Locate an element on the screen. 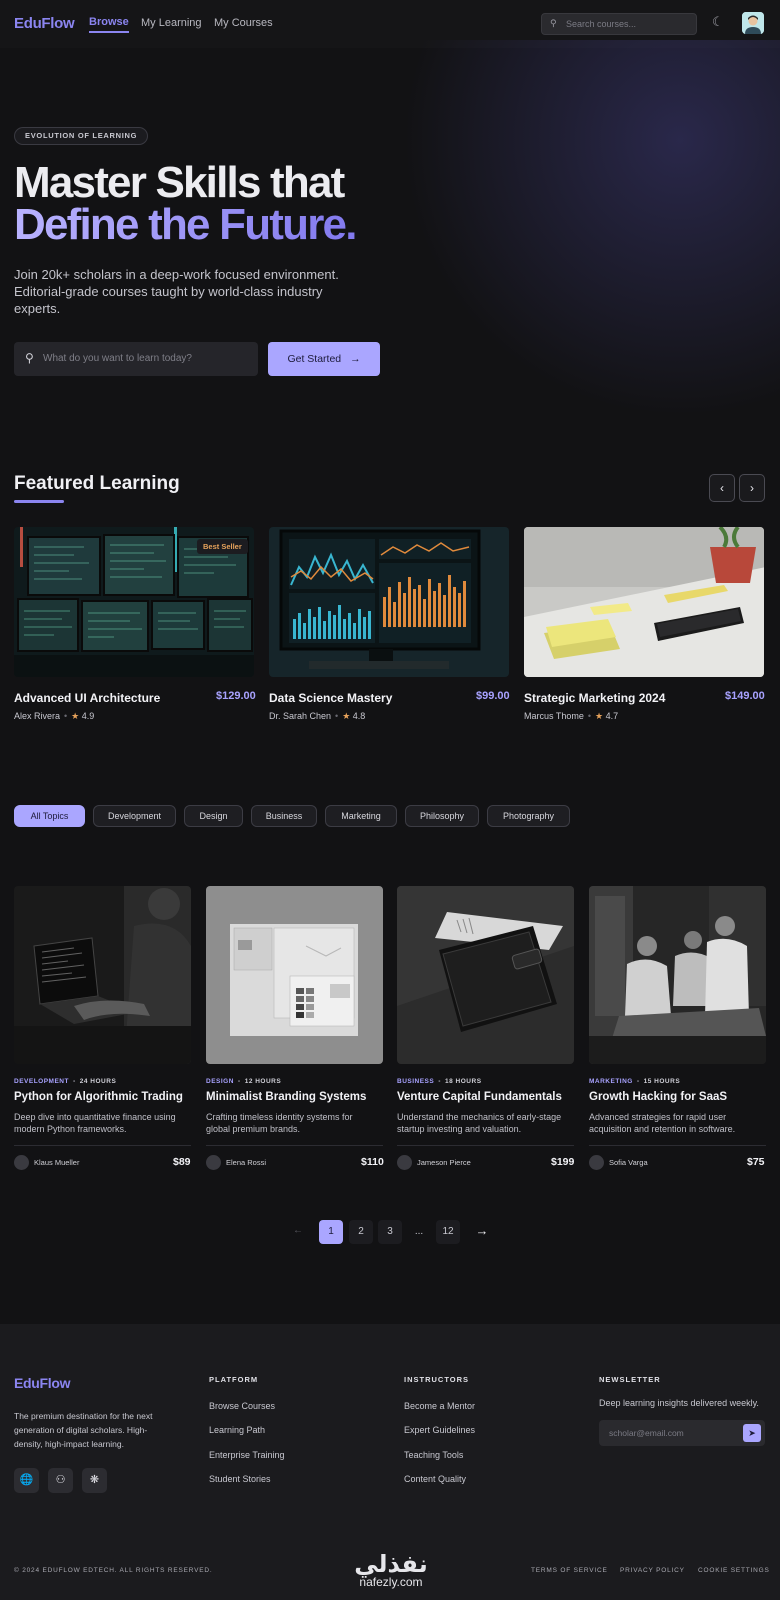 The width and height of the screenshot is (780, 1600). newsletter-email-input: scholar@email.com ➤ is located at coordinates (682, 1433).